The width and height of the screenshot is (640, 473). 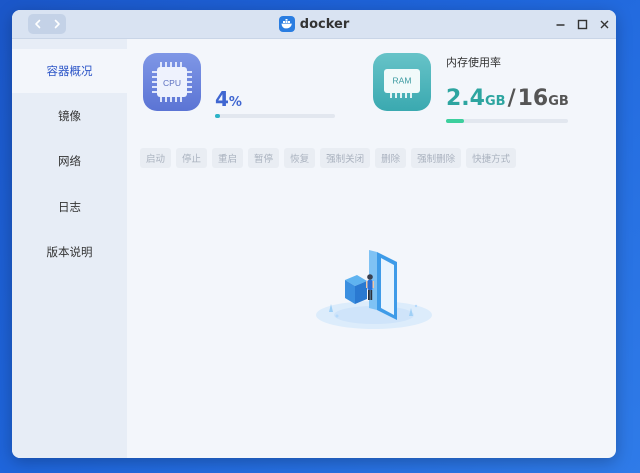 I want to click on pause-button: 暂停, so click(x=264, y=158).